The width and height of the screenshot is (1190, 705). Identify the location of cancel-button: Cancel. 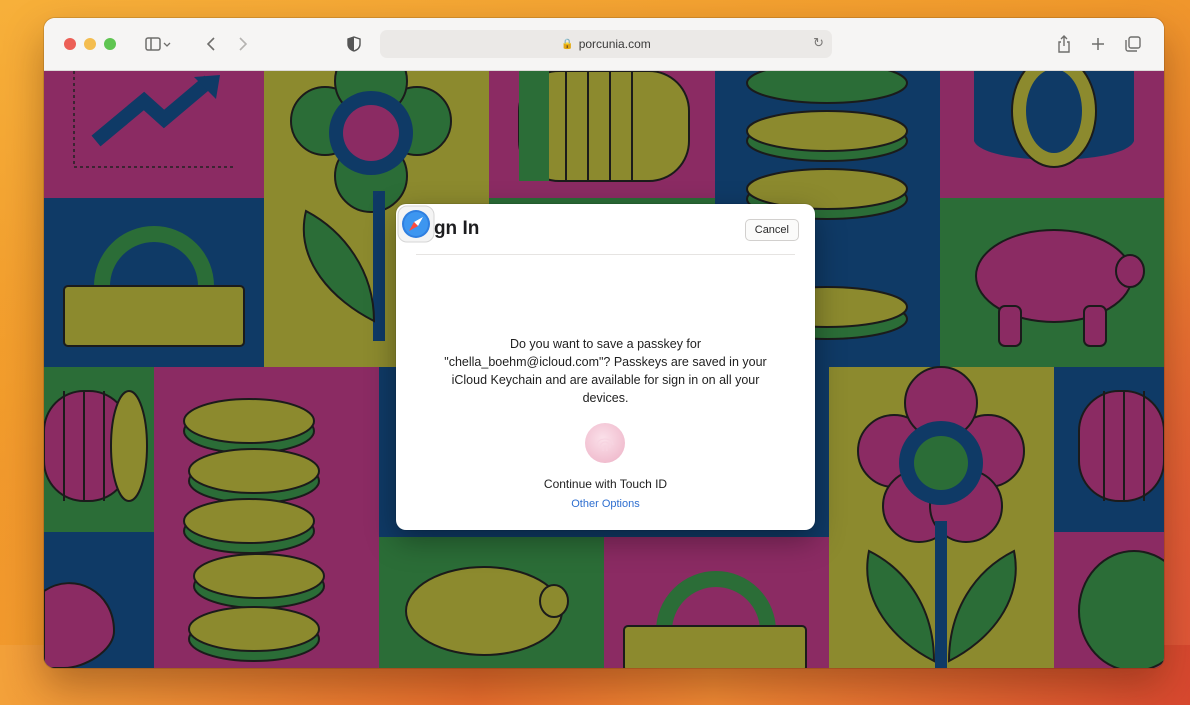
(771, 230).